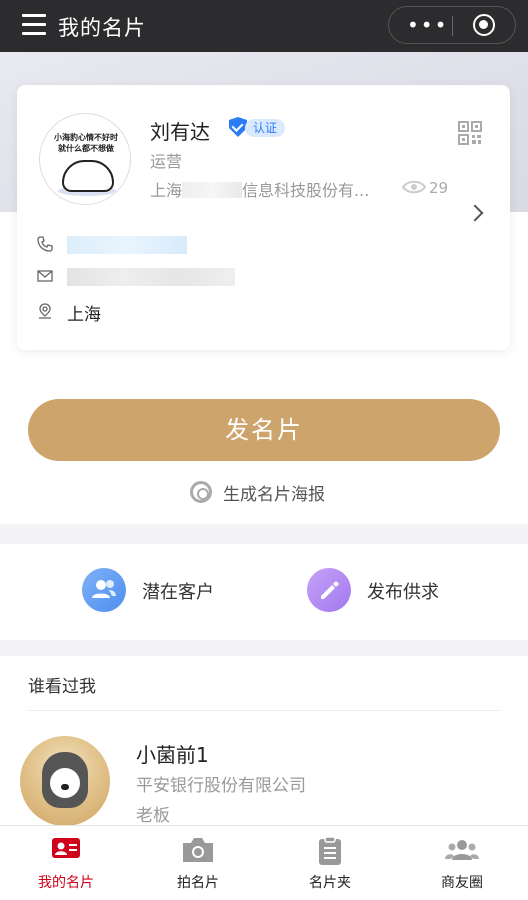  Describe the element at coordinates (439, 188) in the screenshot. I see `view-count: 29` at that location.